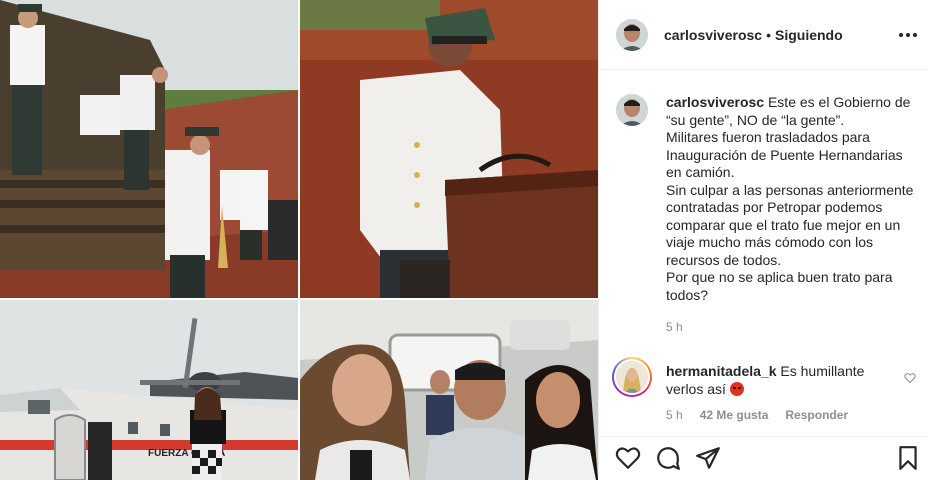  I want to click on comment-heart-icon, so click(910, 377).